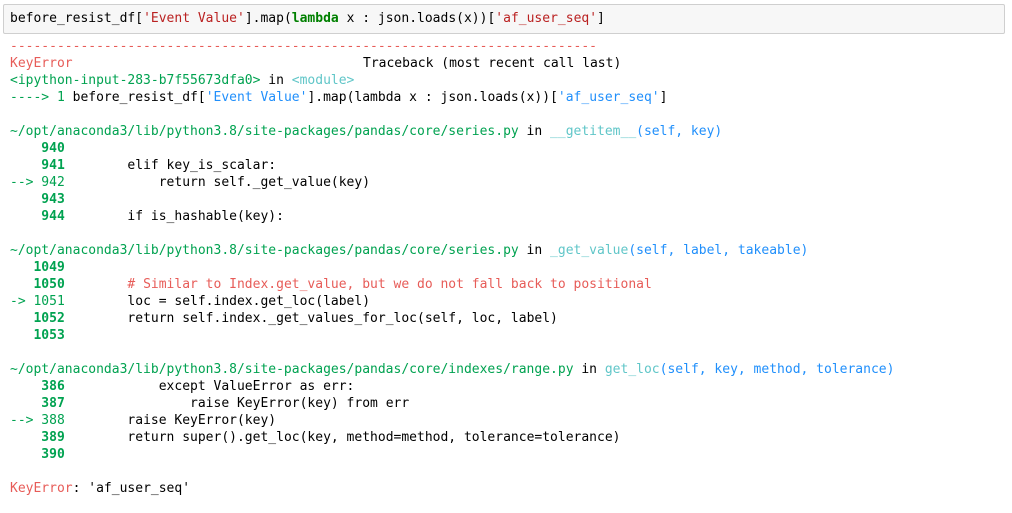 This screenshot has width=1012, height=513. I want to click on line-number: 389, so click(37, 437).